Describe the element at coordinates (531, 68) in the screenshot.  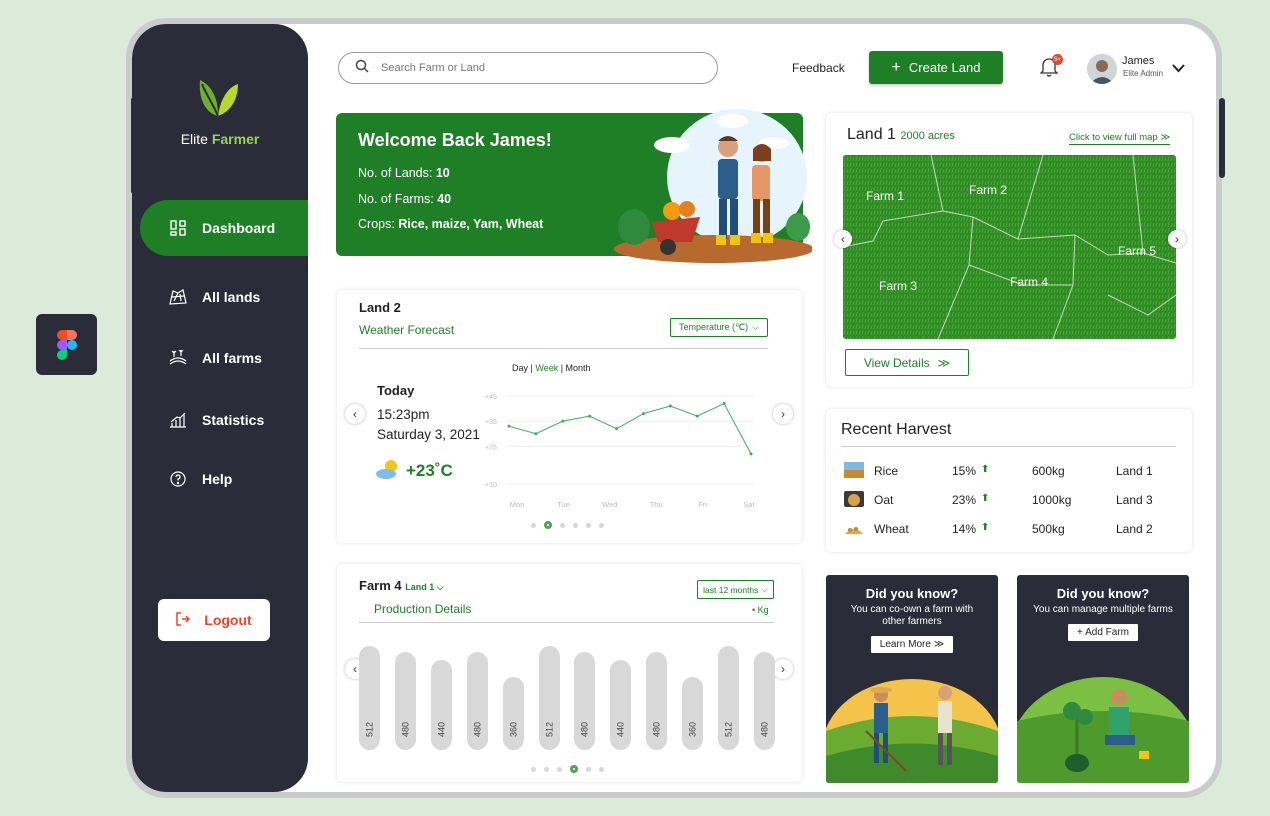
I see `search-input` at that location.